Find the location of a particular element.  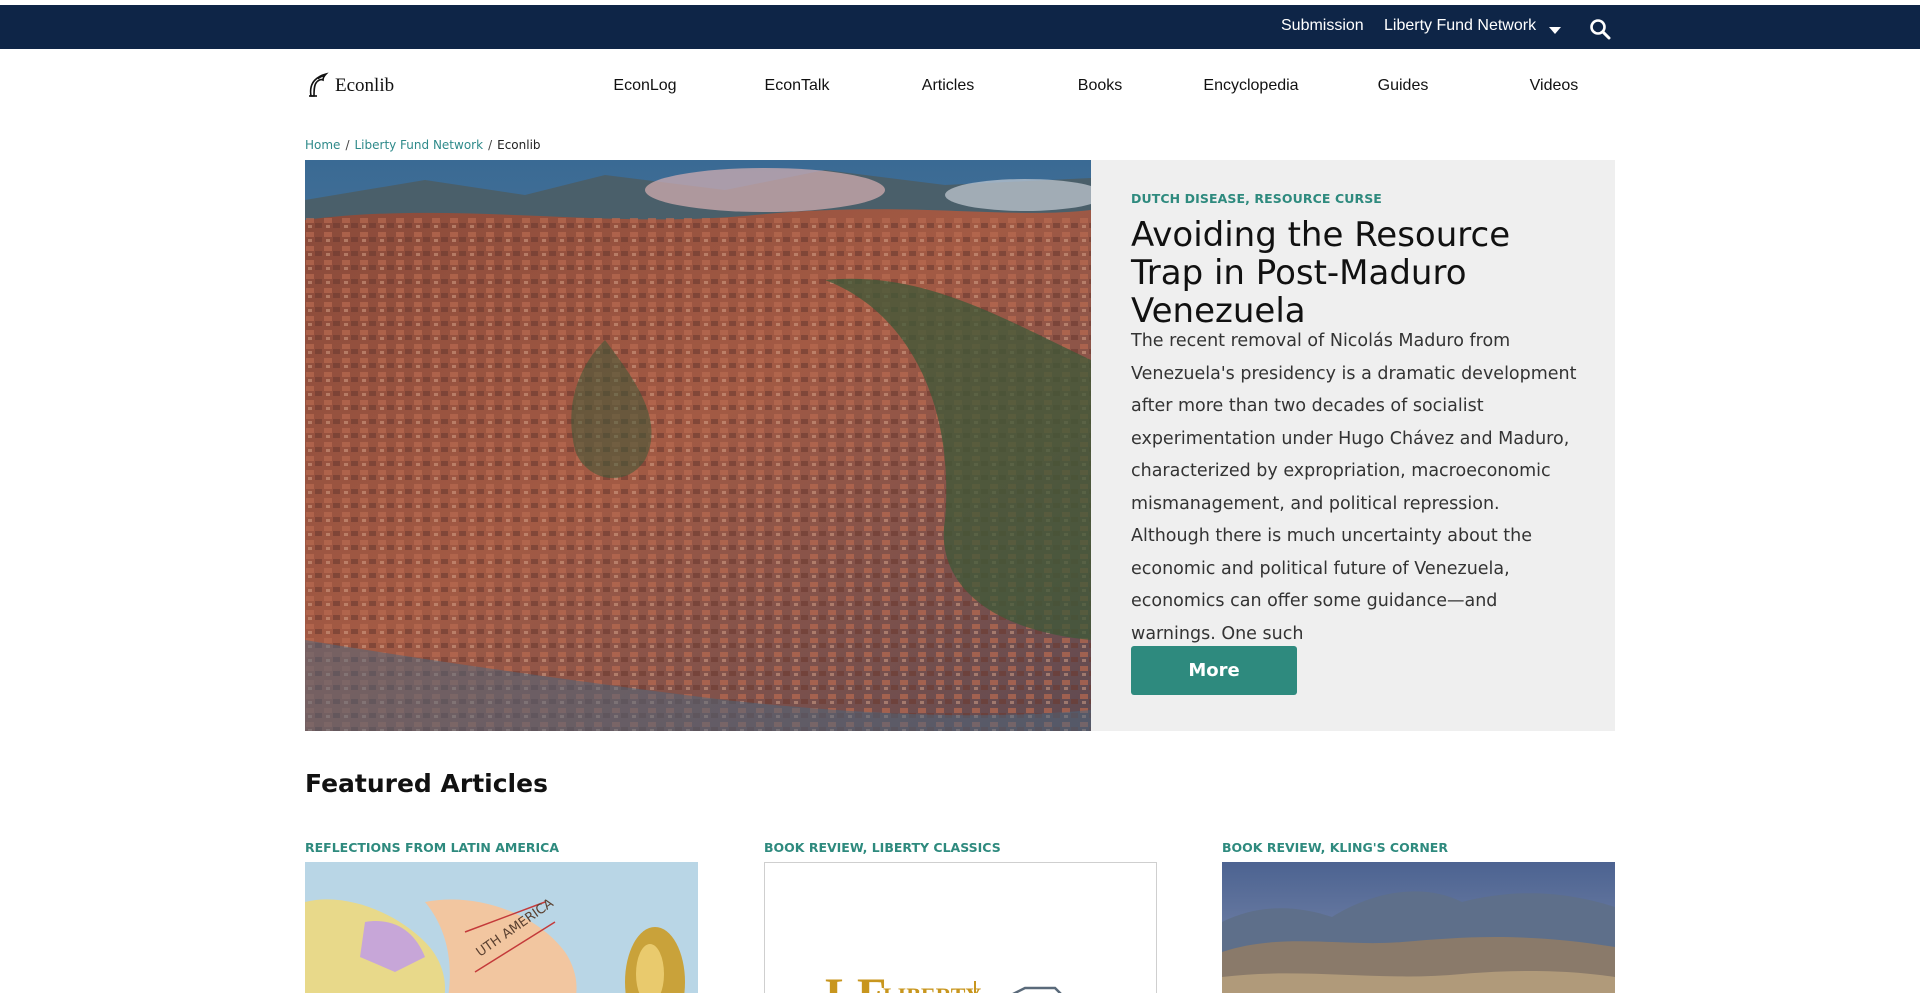

econlib-logo: Econlib is located at coordinates (349, 86).